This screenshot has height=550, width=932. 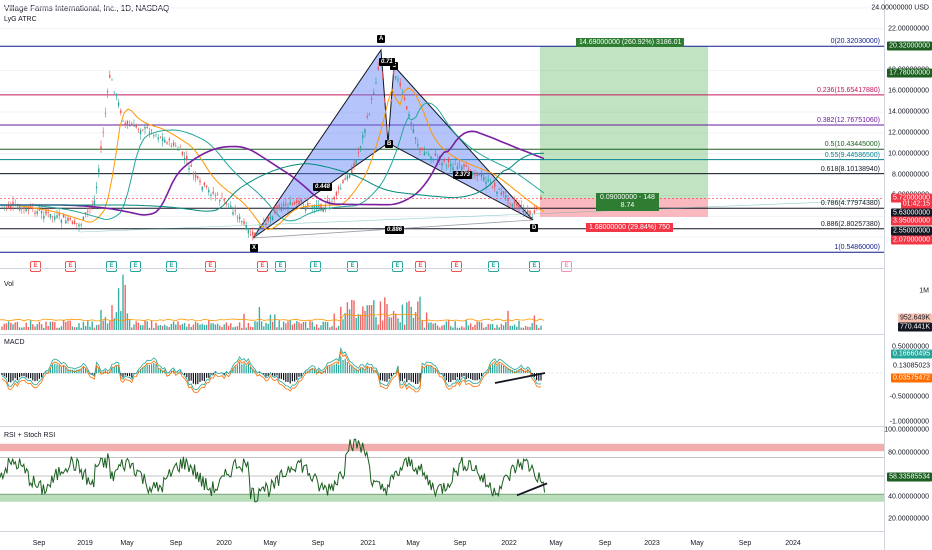 What do you see at coordinates (909, 73) in the screenshot?
I see `price-badge: 17.78000000` at bounding box center [909, 73].